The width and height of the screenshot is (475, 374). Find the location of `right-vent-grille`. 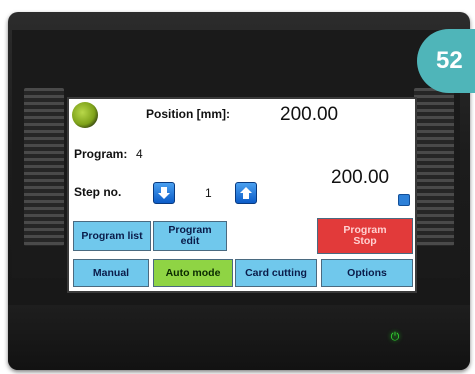

right-vent-grille is located at coordinates (434, 167).